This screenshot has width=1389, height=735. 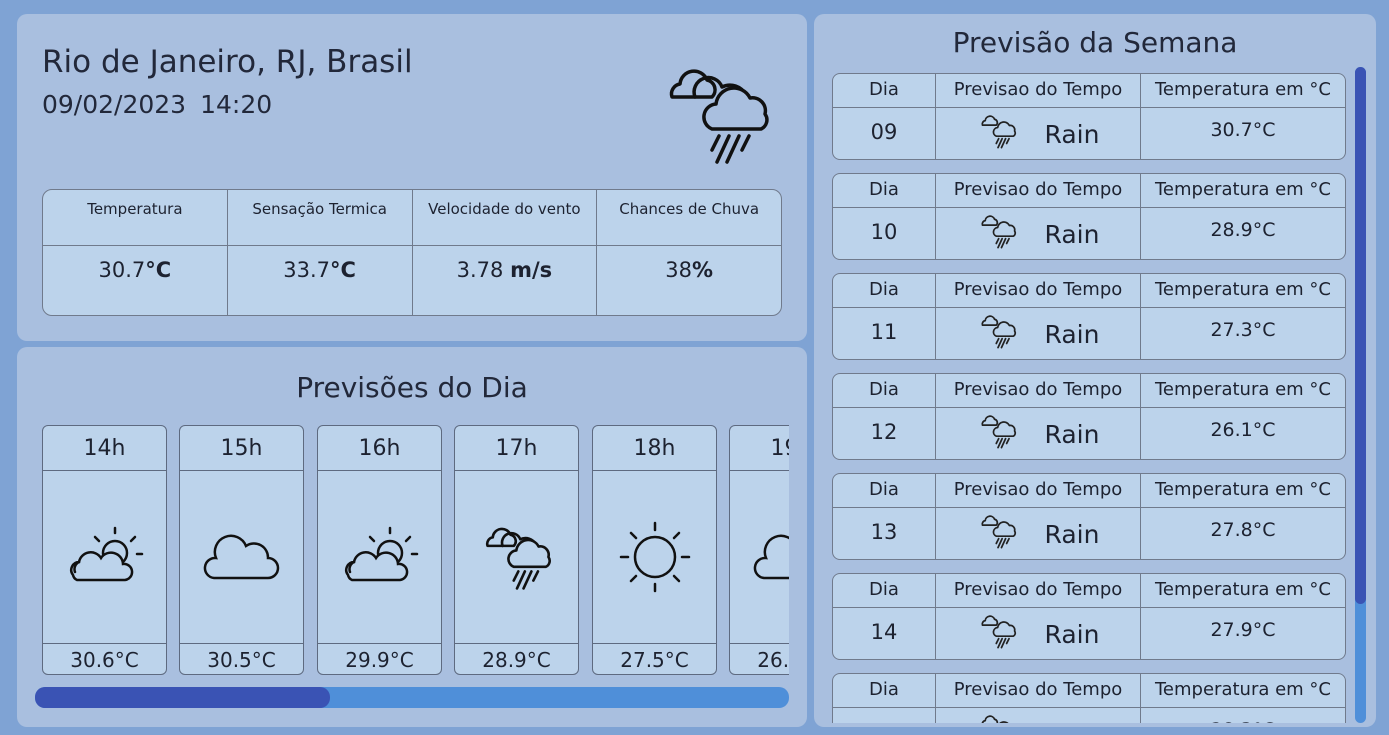 I want to click on hour-temp: 29.9°C, so click(x=379, y=658).